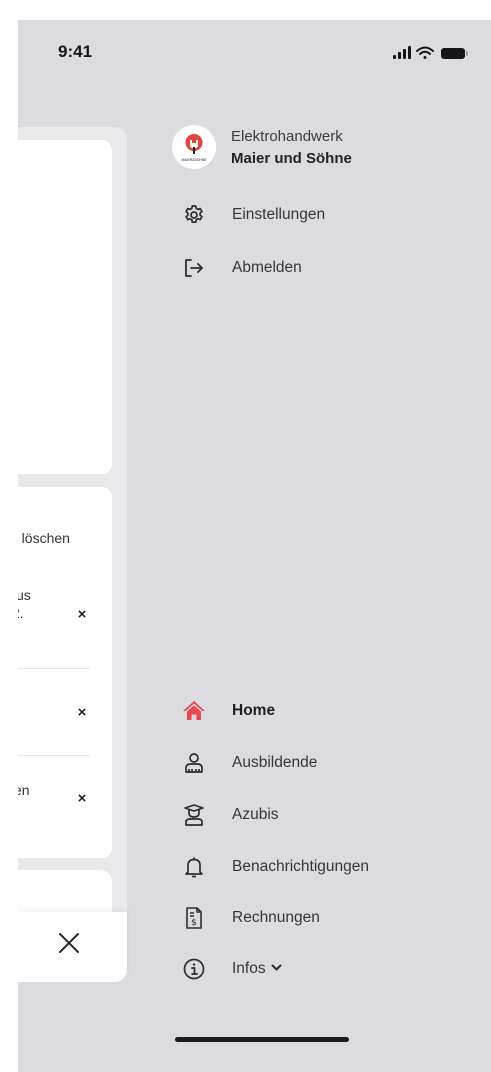 The image size is (491, 1072). What do you see at coordinates (65, 307) in the screenshot?
I see `background-card` at bounding box center [65, 307].